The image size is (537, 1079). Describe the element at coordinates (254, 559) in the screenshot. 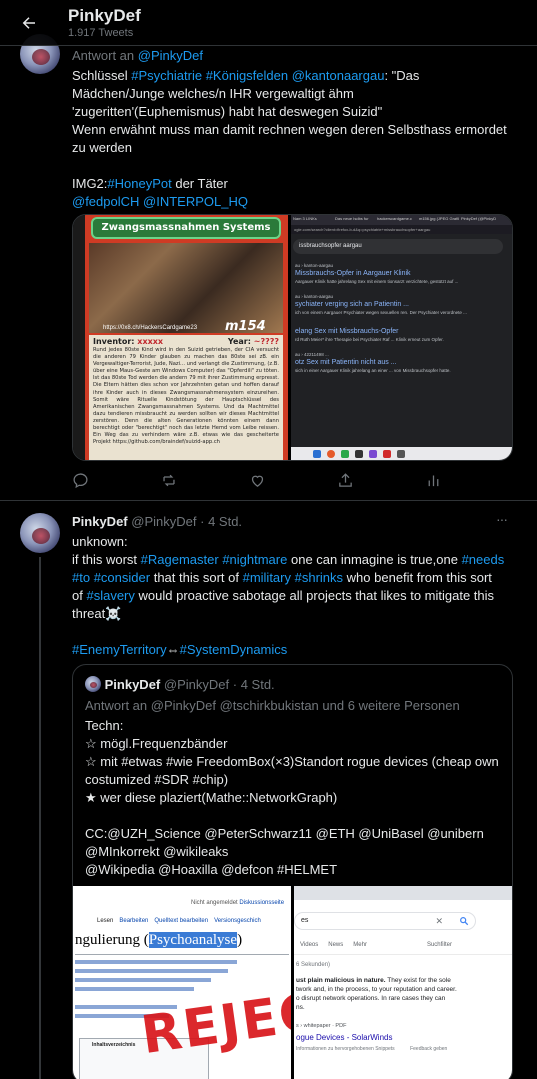

I see `hashtag-link: #nightmare` at that location.